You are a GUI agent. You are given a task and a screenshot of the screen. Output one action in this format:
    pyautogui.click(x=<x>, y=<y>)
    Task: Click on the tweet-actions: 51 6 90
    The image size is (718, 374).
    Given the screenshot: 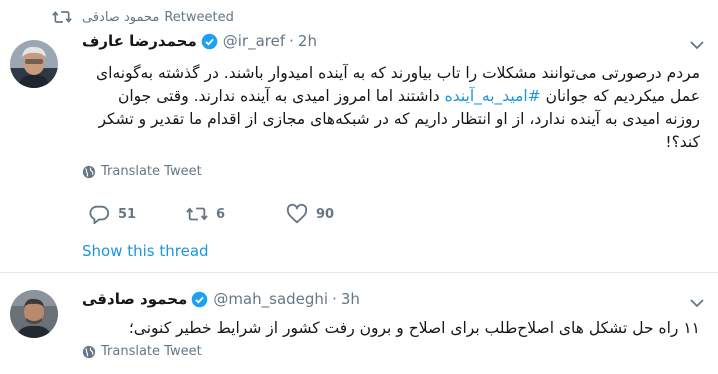 What is the action you would take?
    pyautogui.click(x=252, y=215)
    